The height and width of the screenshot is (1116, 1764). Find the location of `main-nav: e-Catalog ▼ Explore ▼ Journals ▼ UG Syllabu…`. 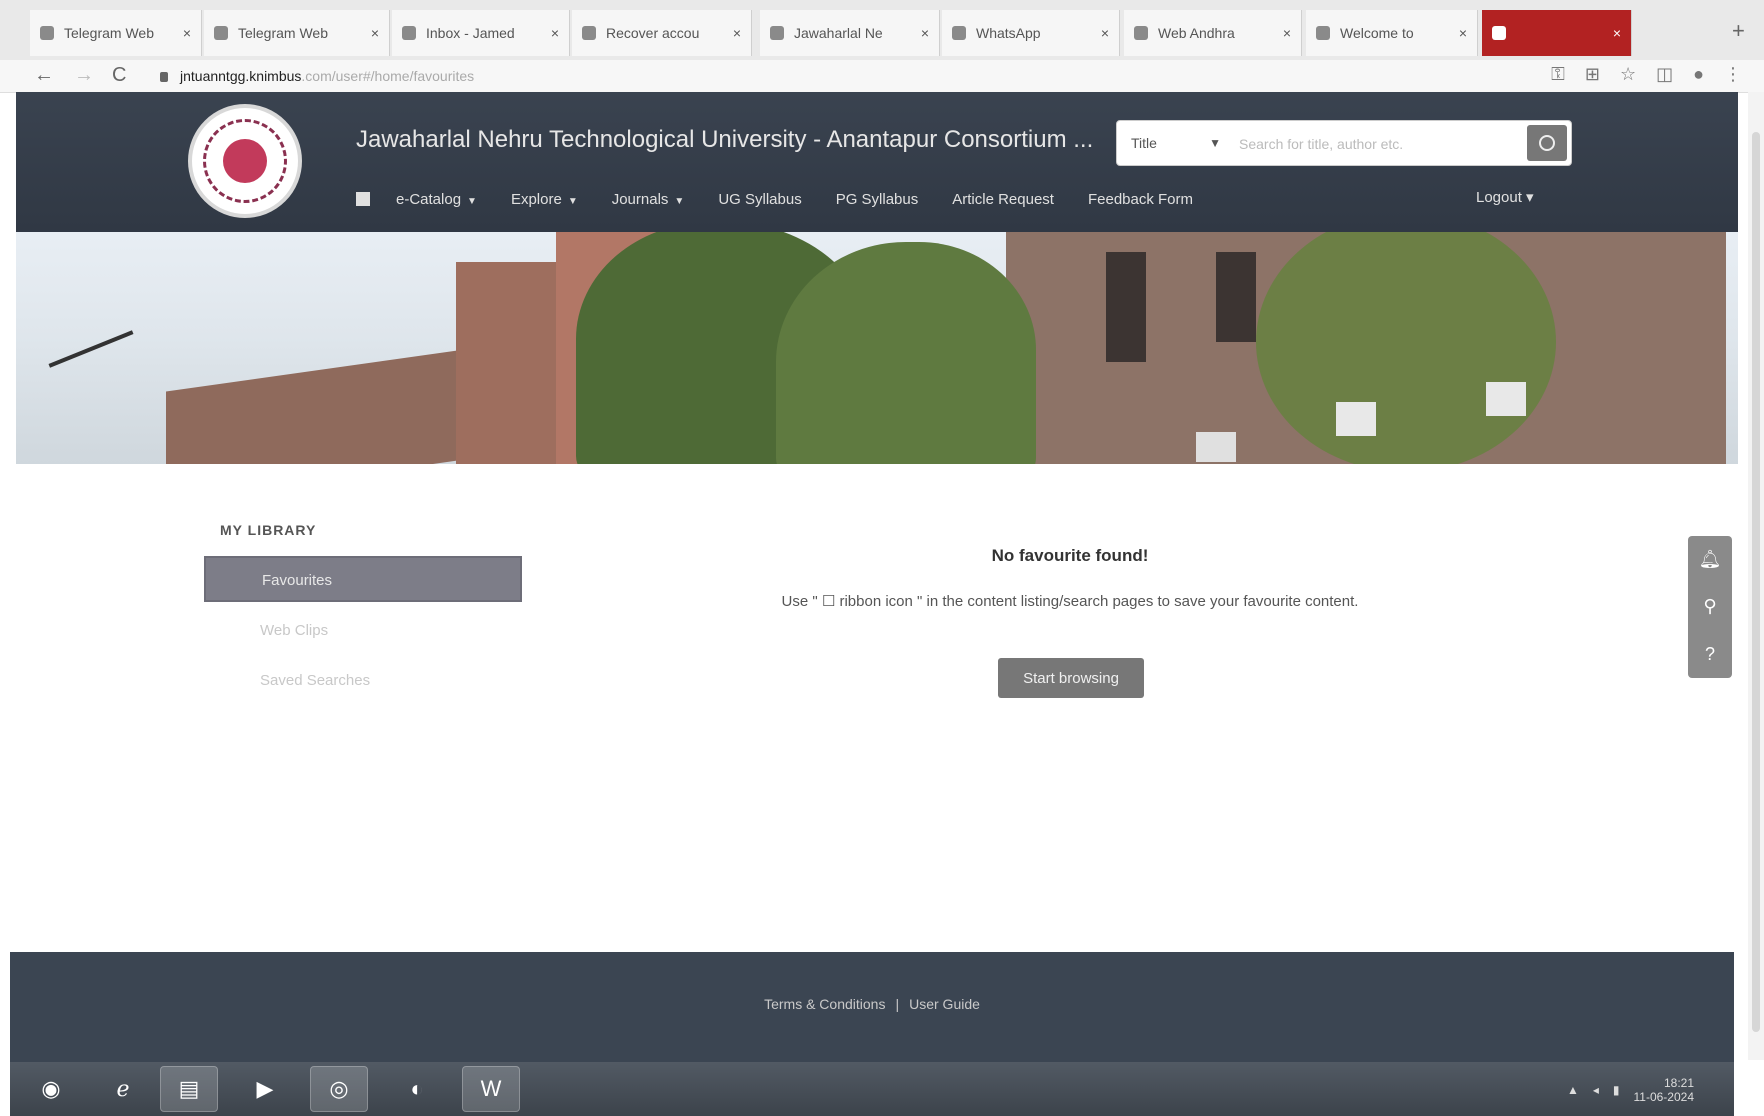

main-nav: e-Catalog ▼ Explore ▼ Journals ▼ UG Syllabu… is located at coordinates (791, 199).